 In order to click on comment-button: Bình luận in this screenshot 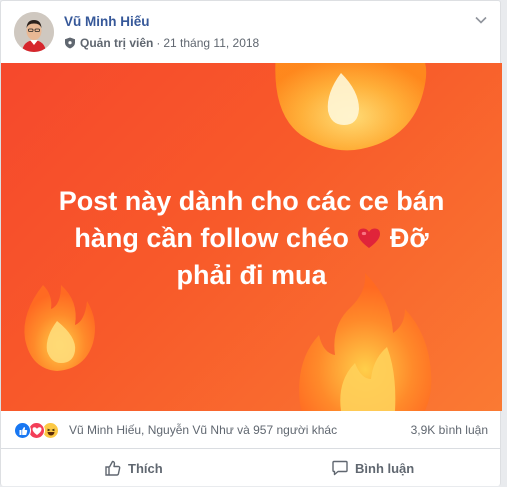, I will do `click(372, 468)`.